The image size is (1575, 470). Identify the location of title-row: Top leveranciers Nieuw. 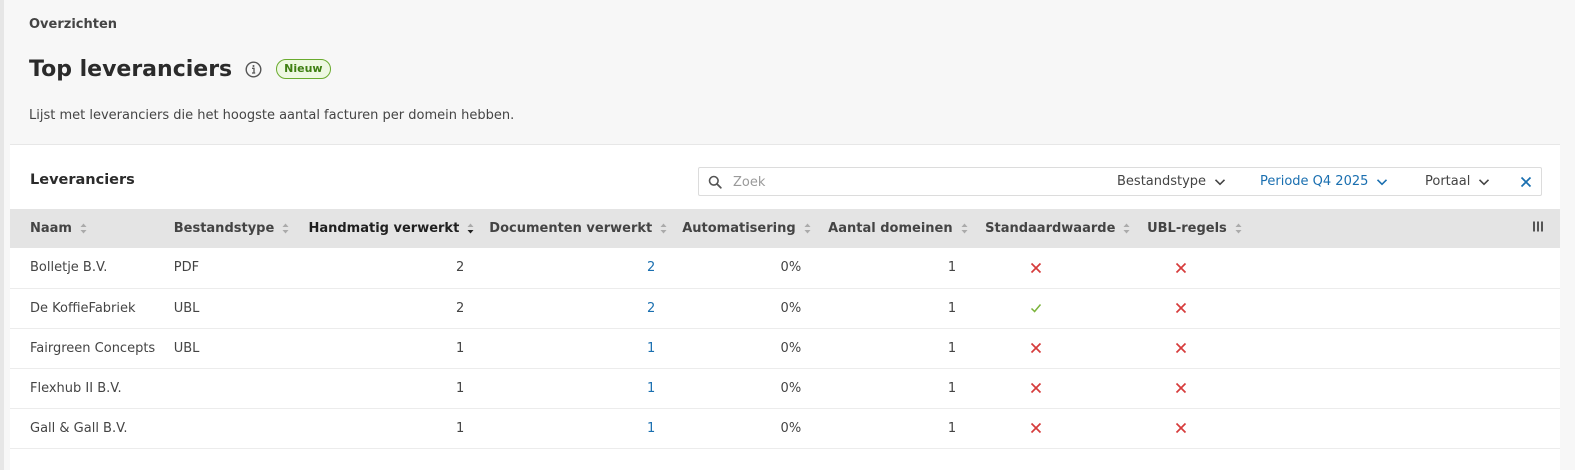
(180, 69).